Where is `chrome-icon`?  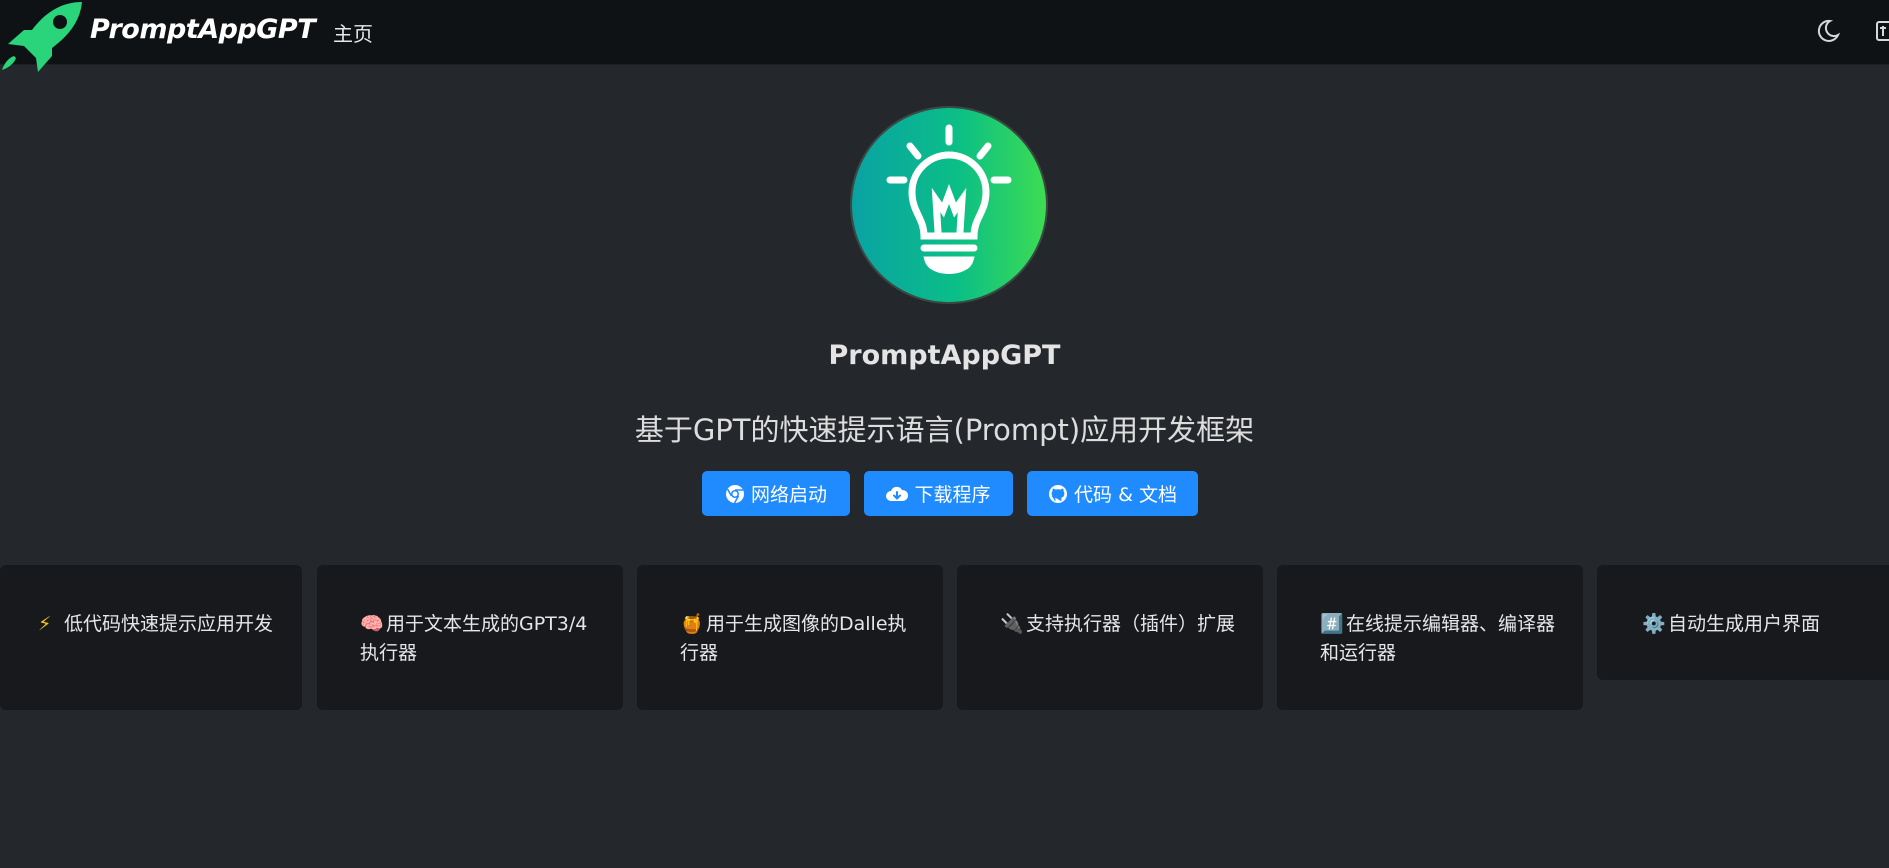
chrome-icon is located at coordinates (734, 493).